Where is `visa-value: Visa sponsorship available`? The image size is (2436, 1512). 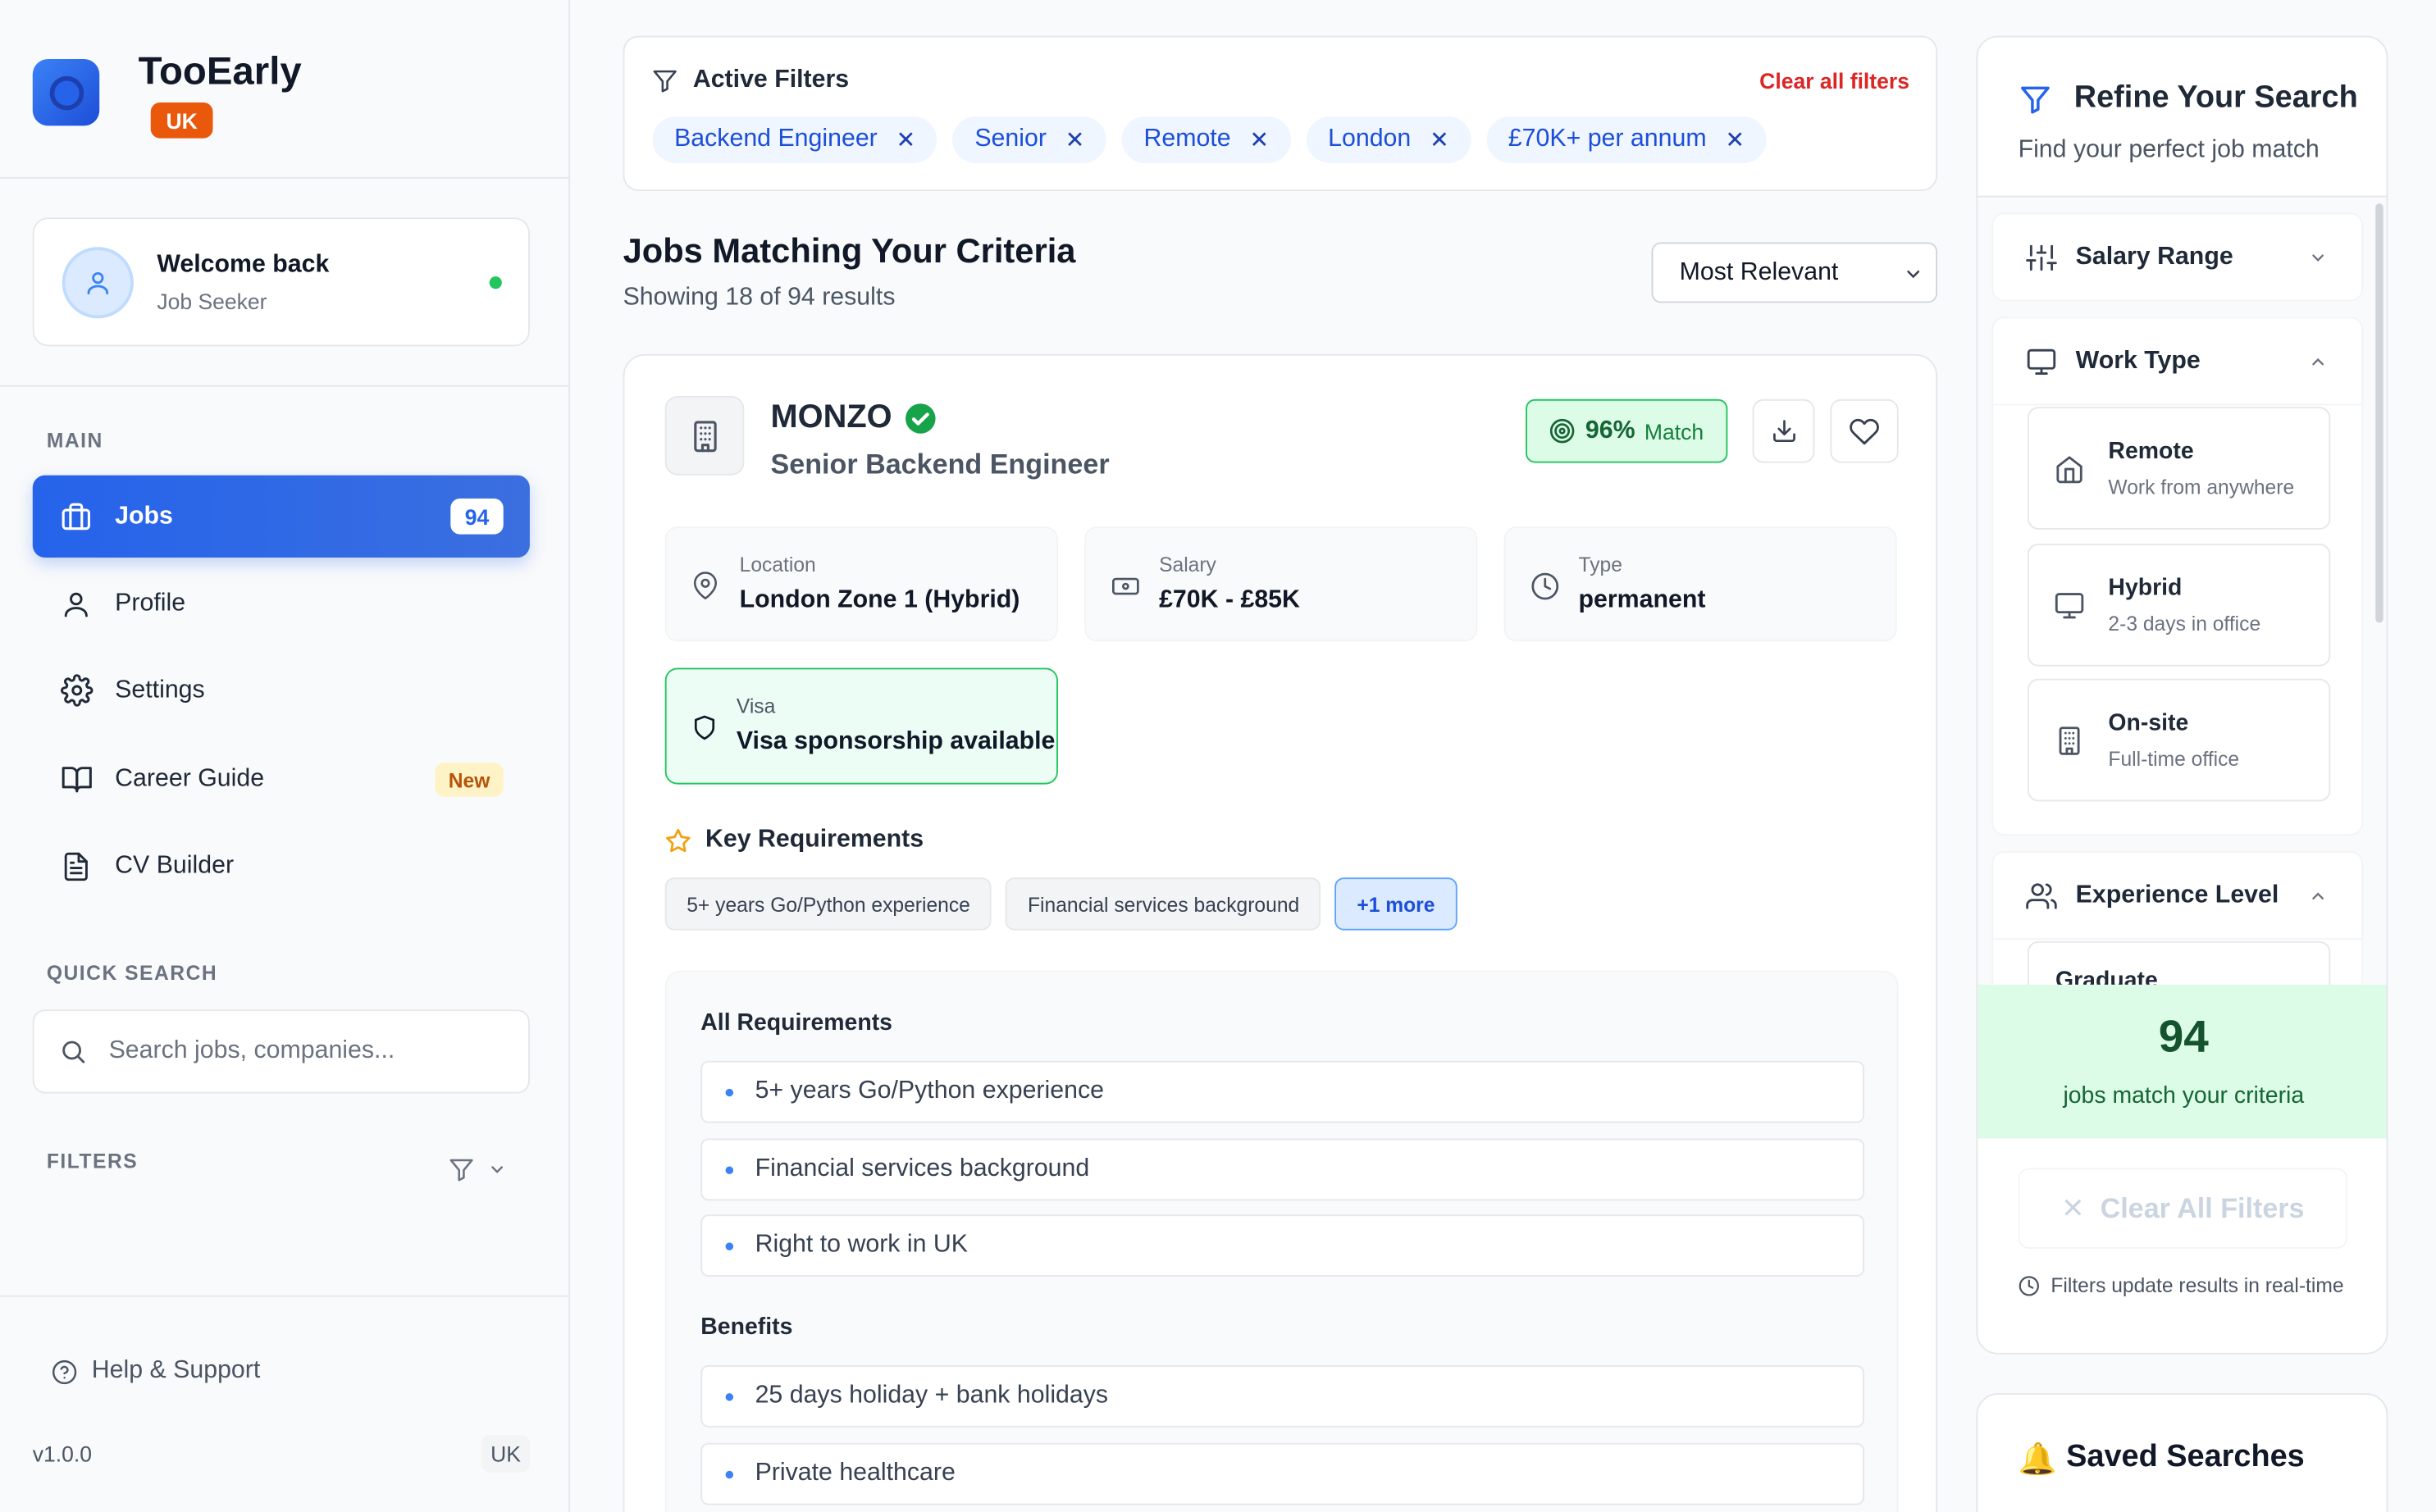
visa-value: Visa sponsorship available is located at coordinates (896, 741).